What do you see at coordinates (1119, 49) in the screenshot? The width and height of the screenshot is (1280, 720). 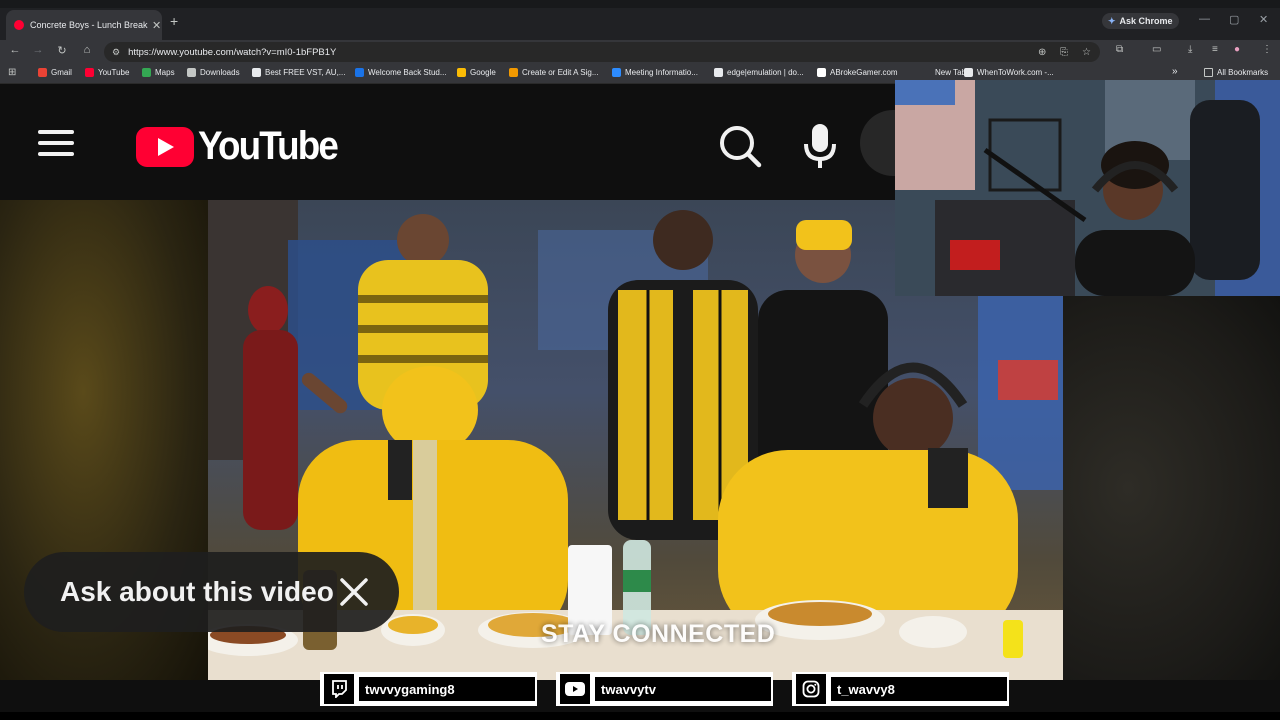 I see `extensions-icon: ⧉` at bounding box center [1119, 49].